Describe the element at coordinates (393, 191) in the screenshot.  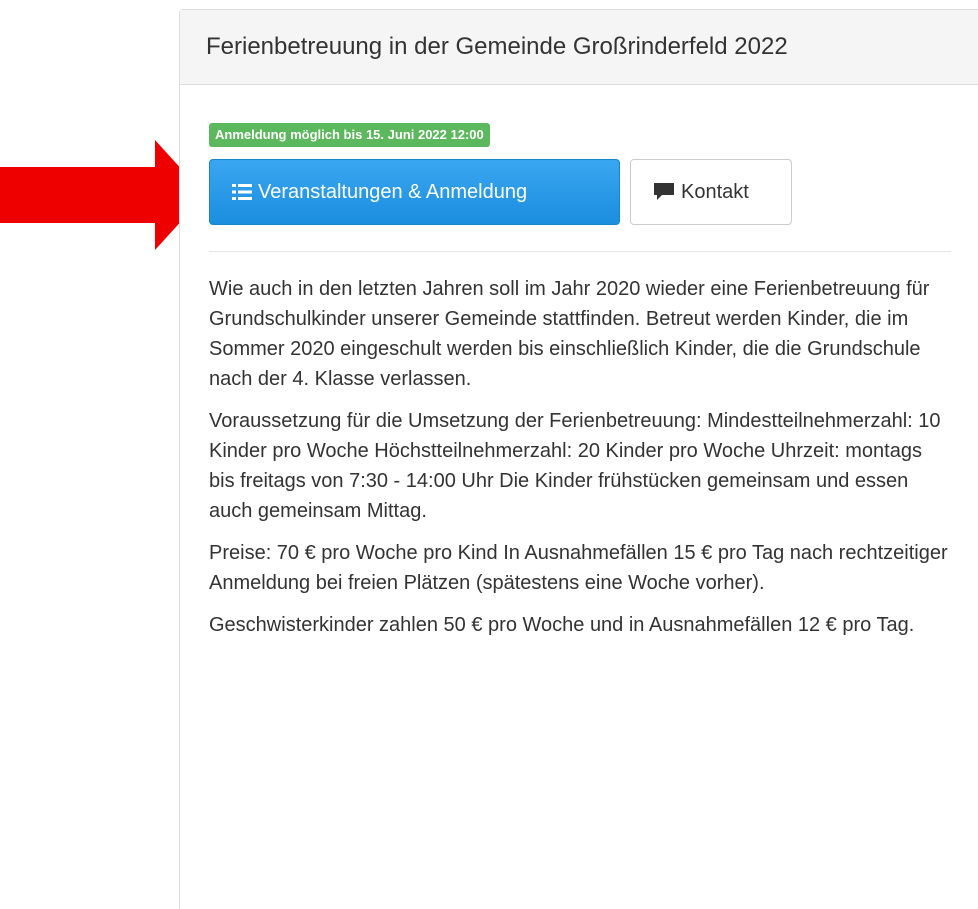
I see `events-registration-label: Veranstaltungen & Anmeldung` at that location.